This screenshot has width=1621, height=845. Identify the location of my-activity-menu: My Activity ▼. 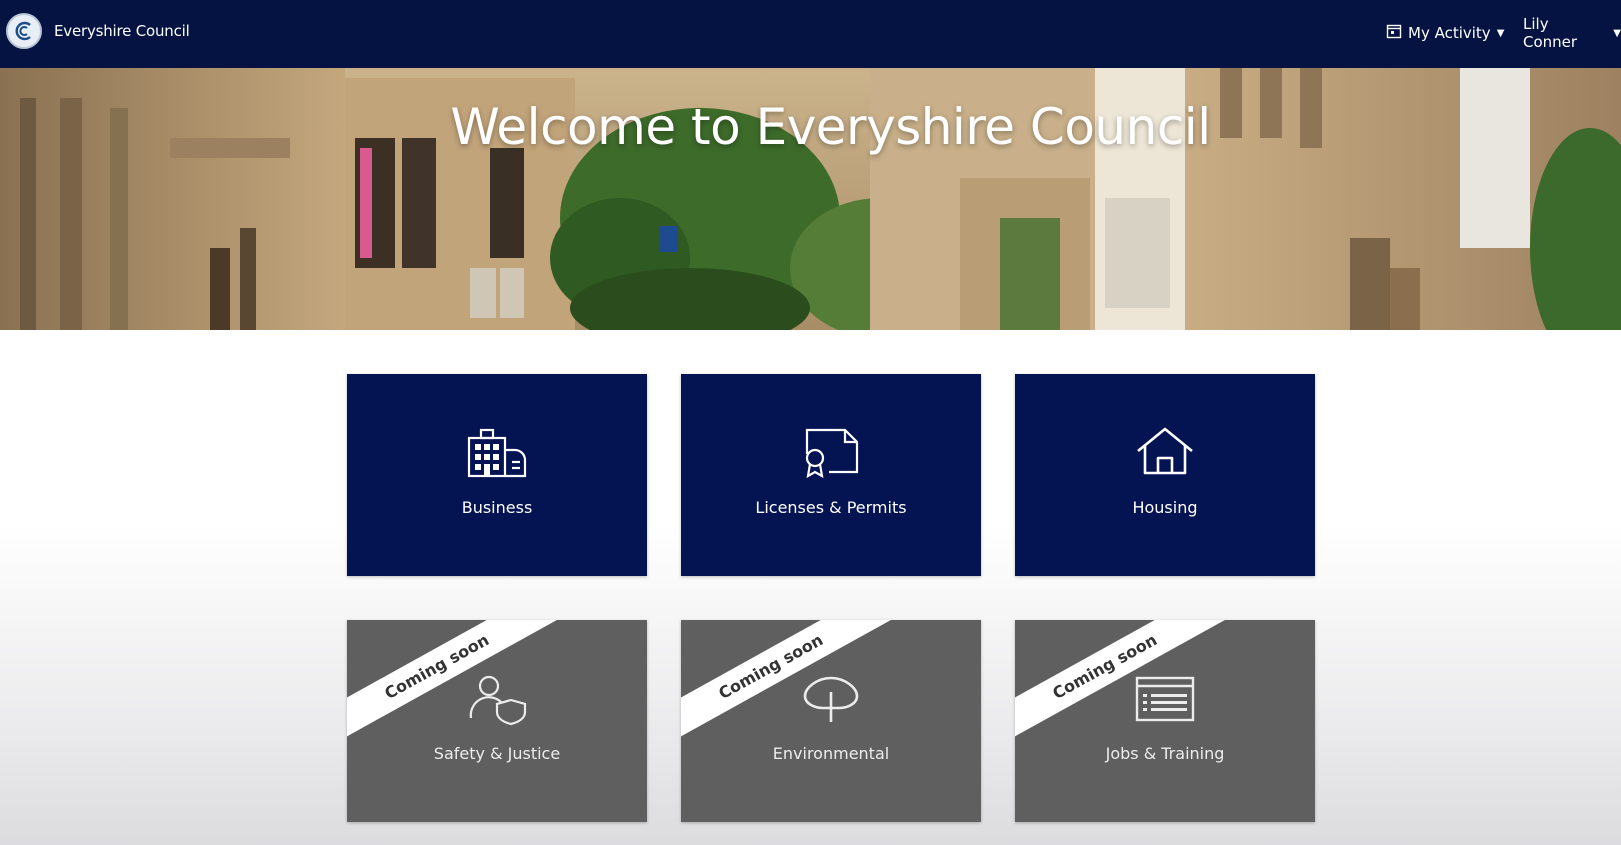
(1445, 33).